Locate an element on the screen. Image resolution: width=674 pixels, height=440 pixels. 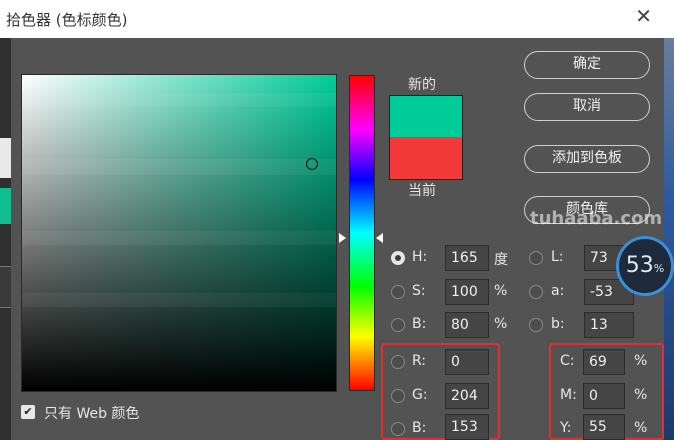
cyan-label: C: is located at coordinates (567, 361).